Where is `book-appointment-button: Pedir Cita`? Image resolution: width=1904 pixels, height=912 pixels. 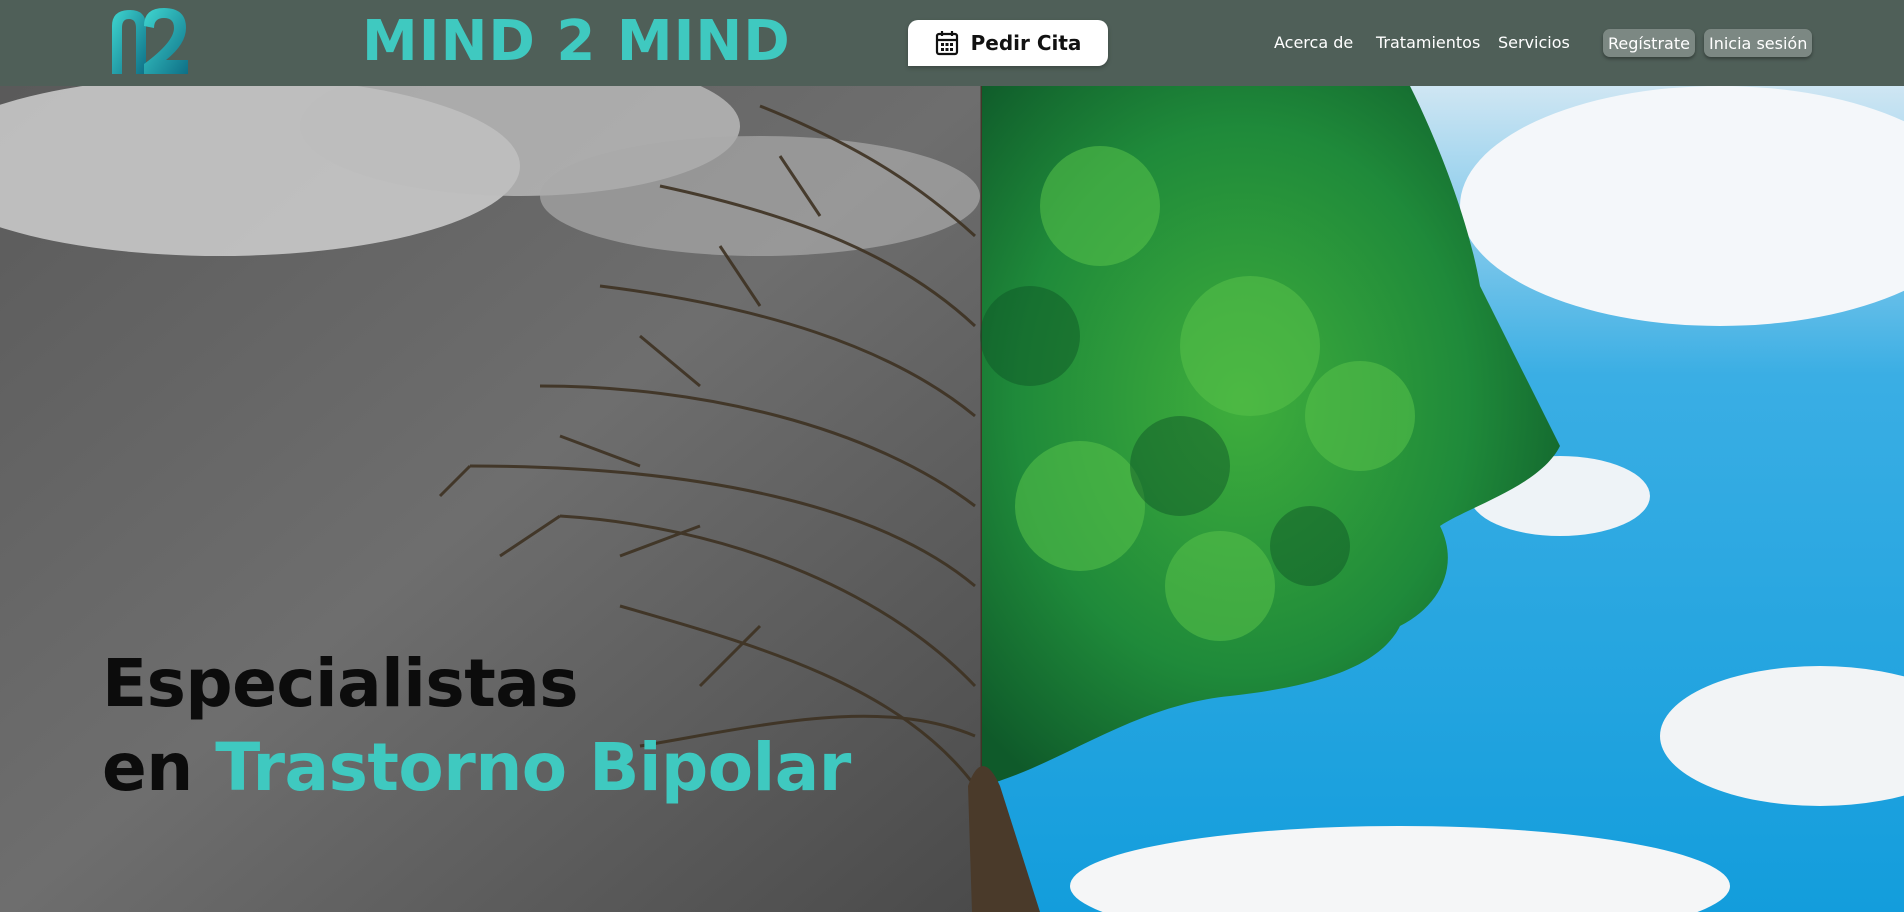 book-appointment-button: Pedir Cita is located at coordinates (1008, 43).